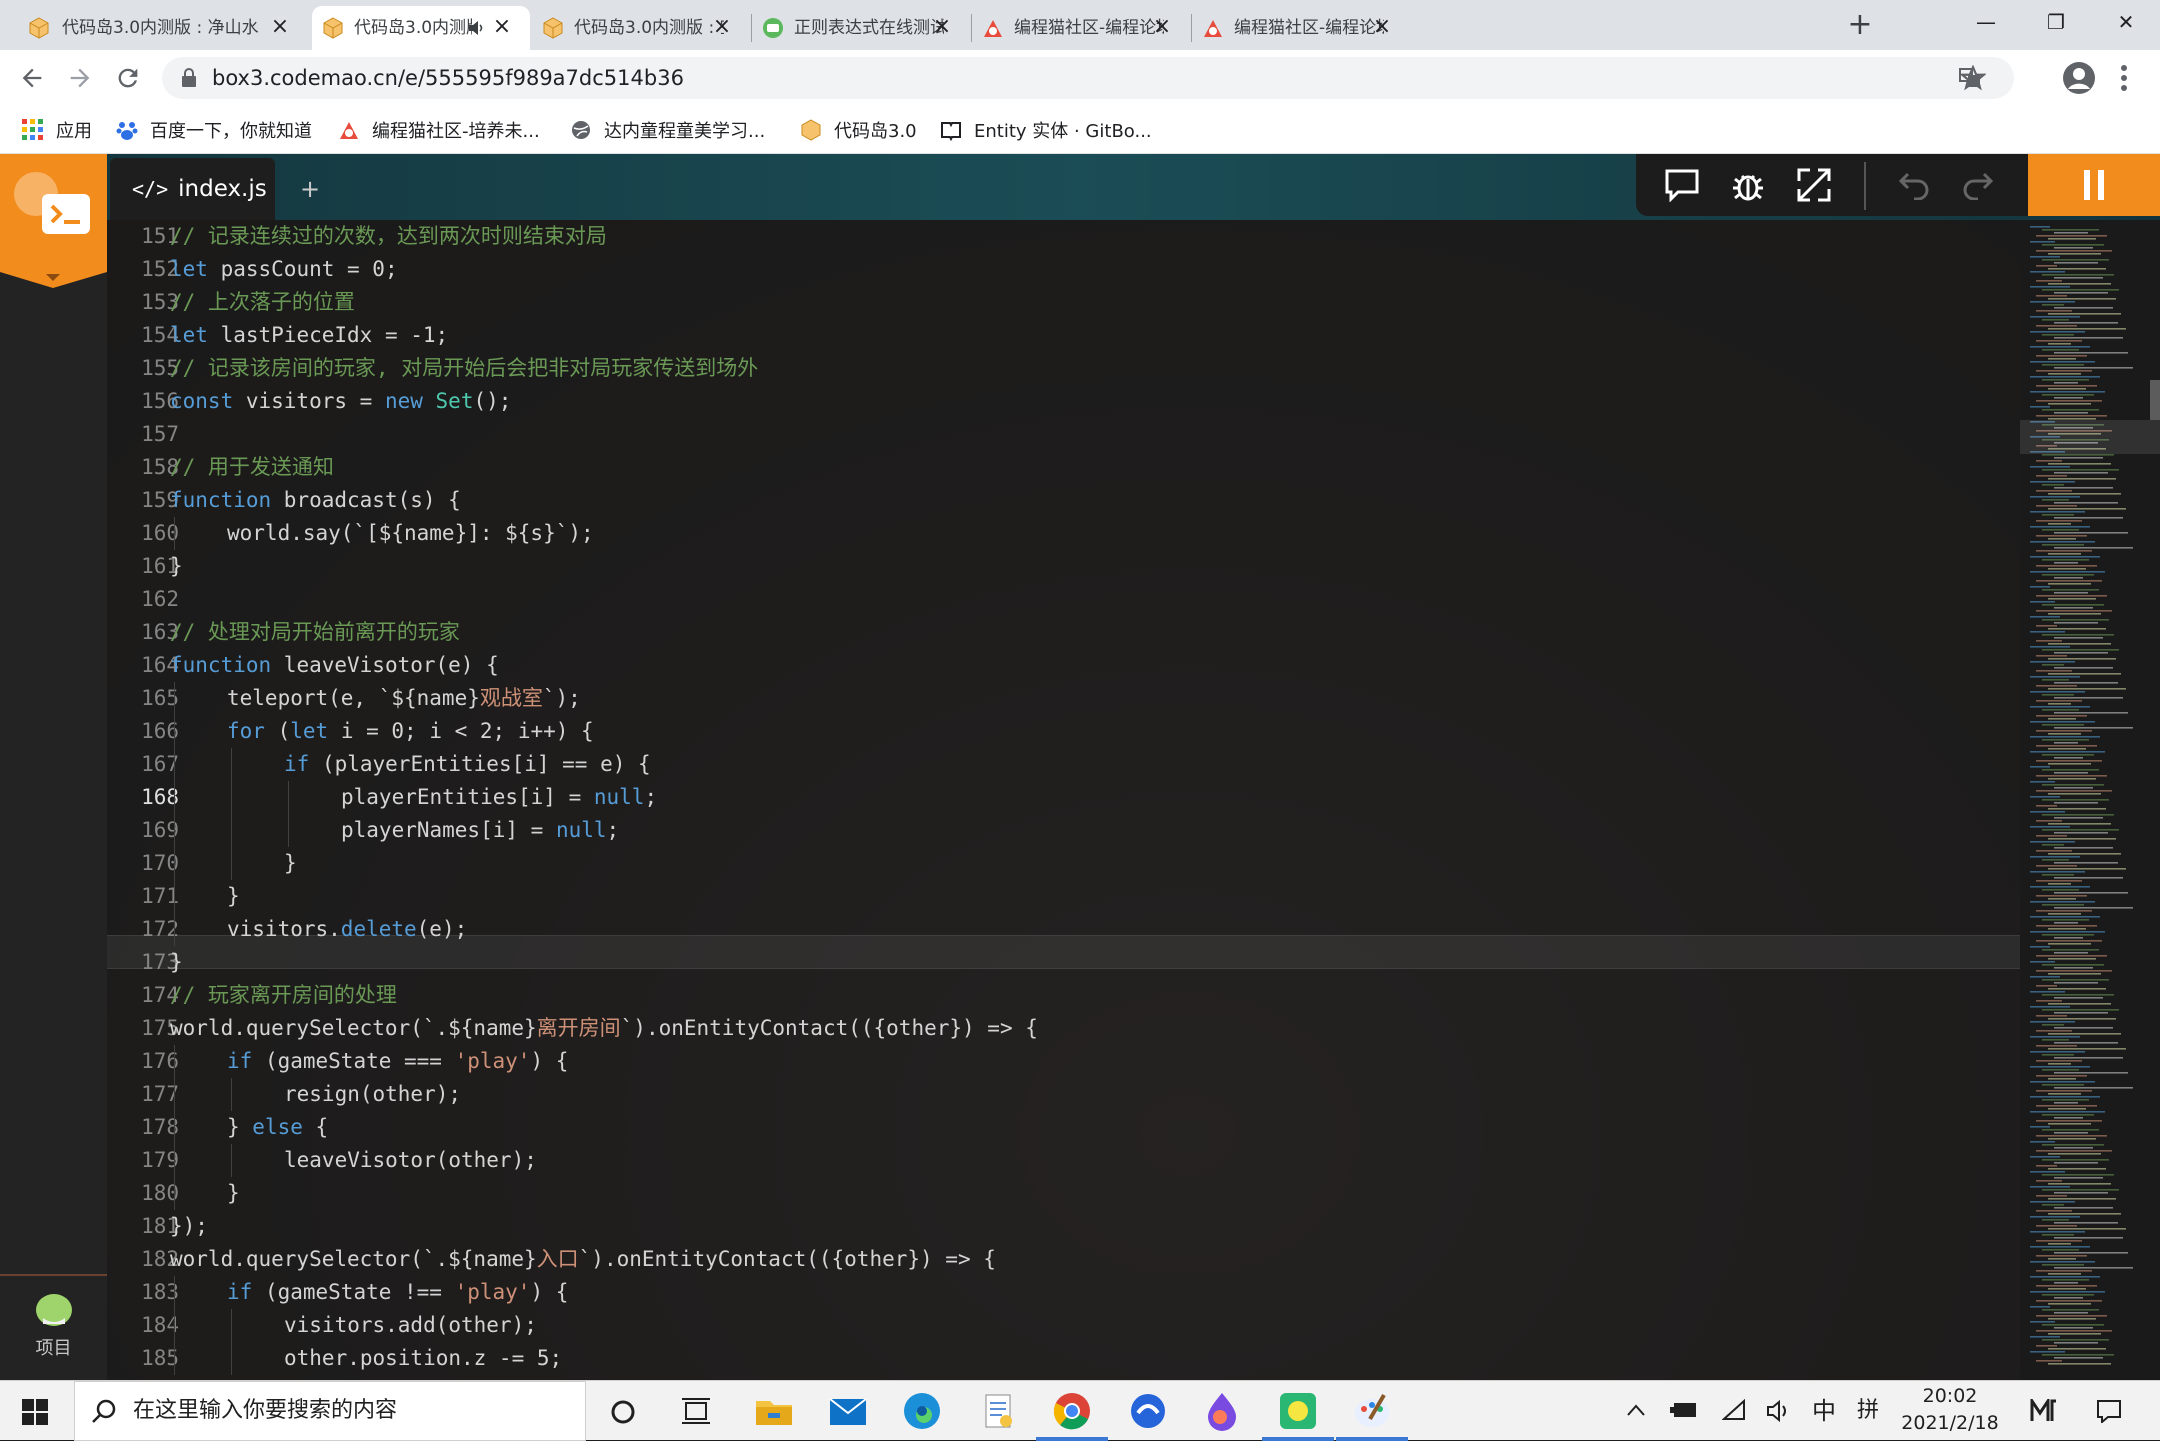 The height and width of the screenshot is (1441, 2160). Describe the element at coordinates (1682, 185) in the screenshot. I see `comment-icon` at that location.